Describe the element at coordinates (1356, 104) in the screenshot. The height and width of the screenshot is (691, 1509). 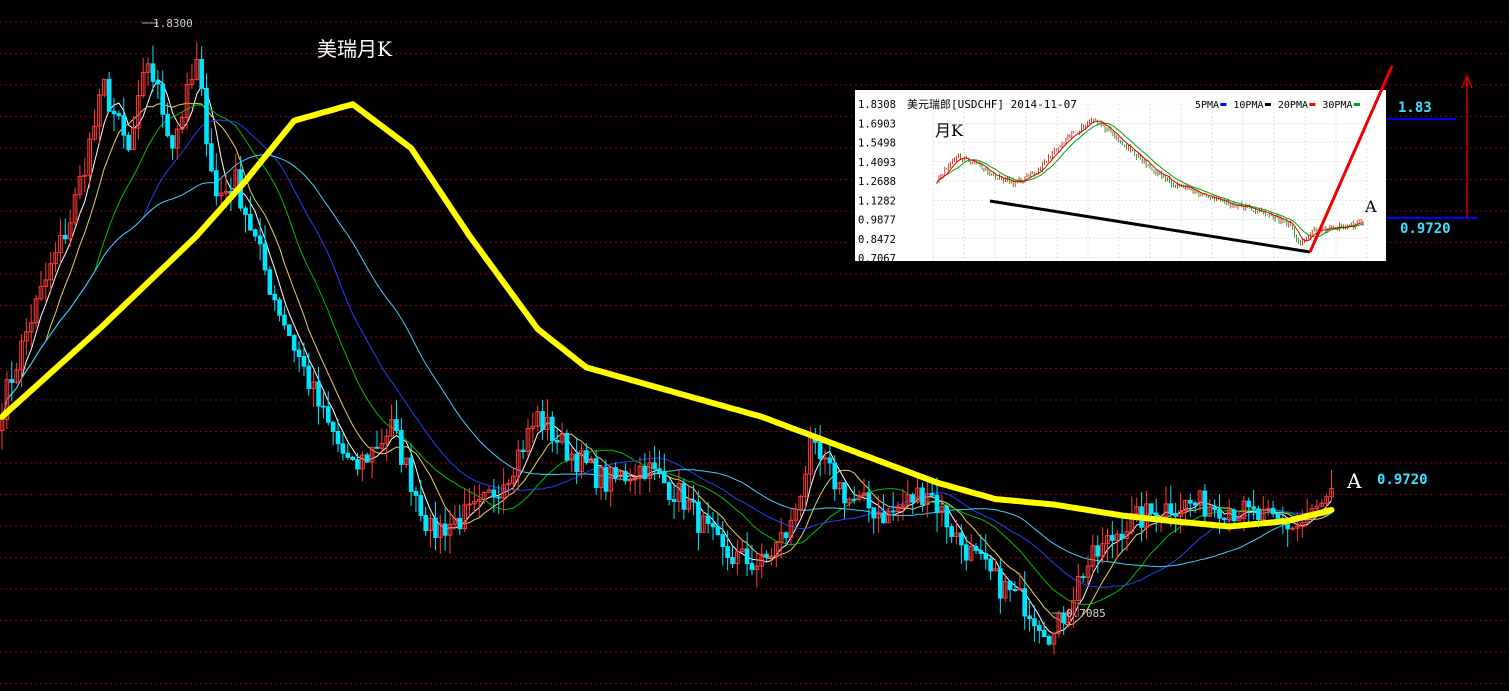
I see `inset-legend-swatch` at that location.